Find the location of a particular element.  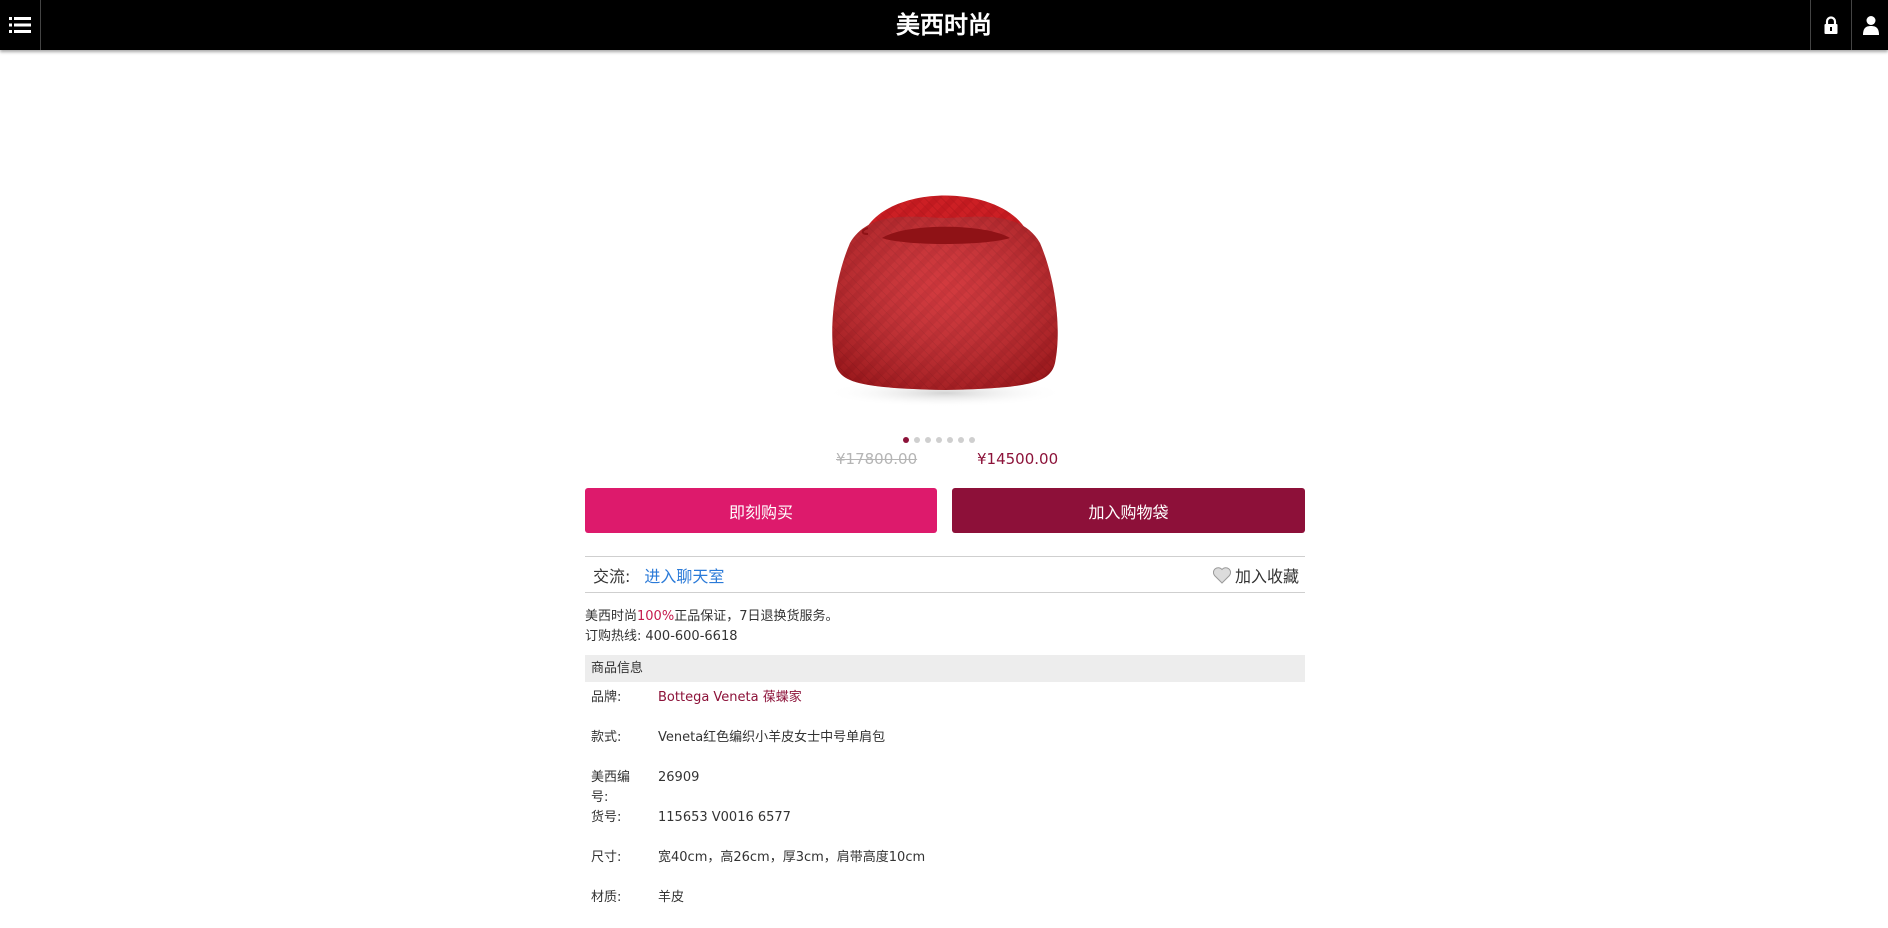

user-icon is located at coordinates (1870, 25).